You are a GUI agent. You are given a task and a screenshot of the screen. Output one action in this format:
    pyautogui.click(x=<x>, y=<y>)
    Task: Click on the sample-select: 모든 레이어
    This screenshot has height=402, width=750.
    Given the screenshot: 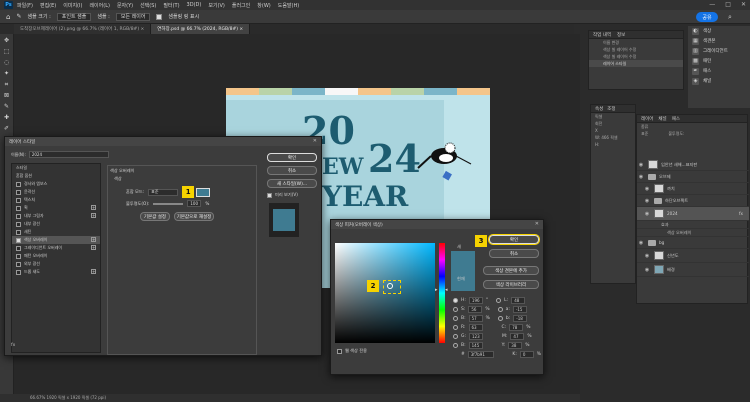 What is the action you would take?
    pyautogui.click(x=133, y=16)
    